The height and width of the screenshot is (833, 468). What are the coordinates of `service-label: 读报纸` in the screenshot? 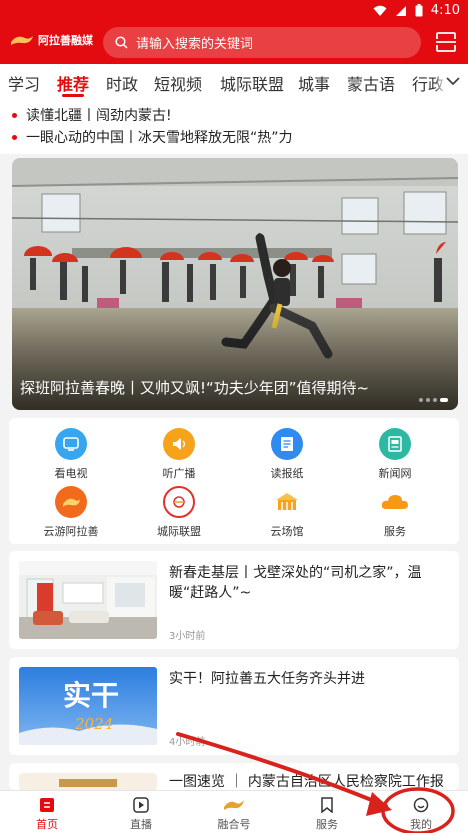 It's located at (287, 473).